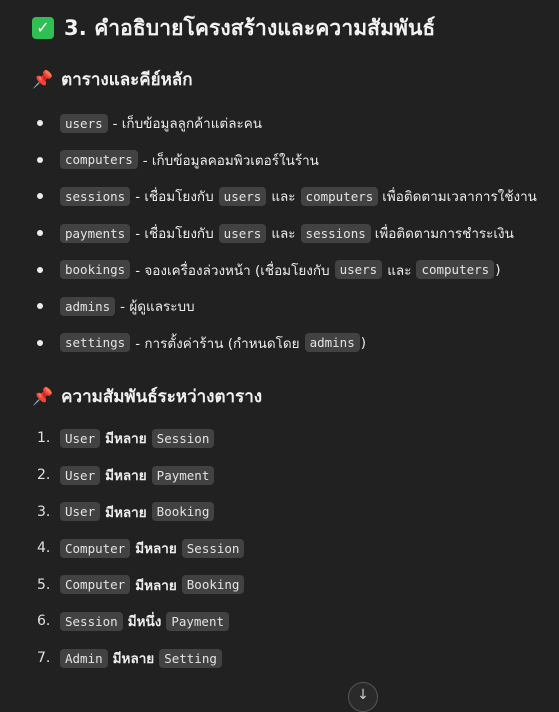 This screenshot has width=559, height=712. What do you see at coordinates (95, 270) in the screenshot?
I see `table-name-code: bookings` at bounding box center [95, 270].